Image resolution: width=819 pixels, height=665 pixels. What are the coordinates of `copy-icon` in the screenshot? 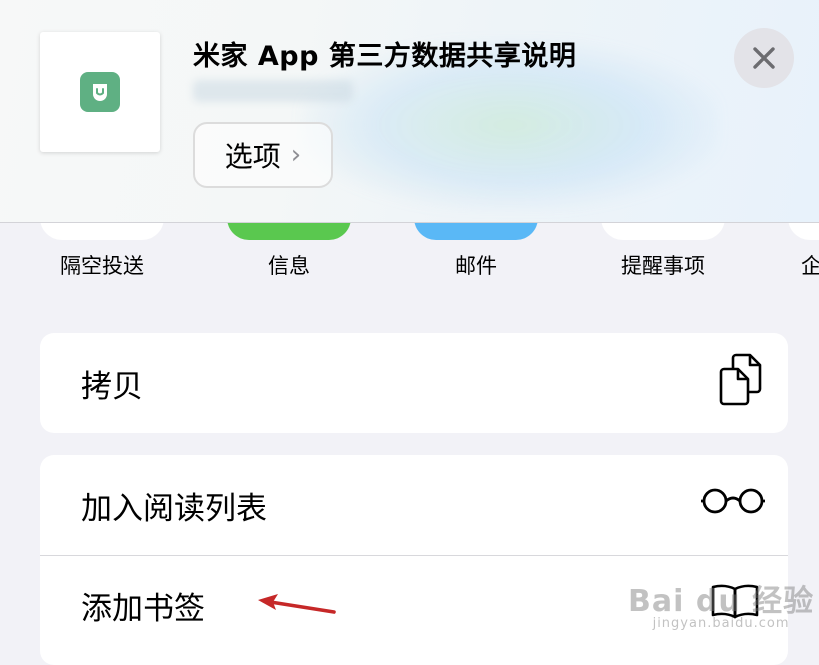 It's located at (742, 383).